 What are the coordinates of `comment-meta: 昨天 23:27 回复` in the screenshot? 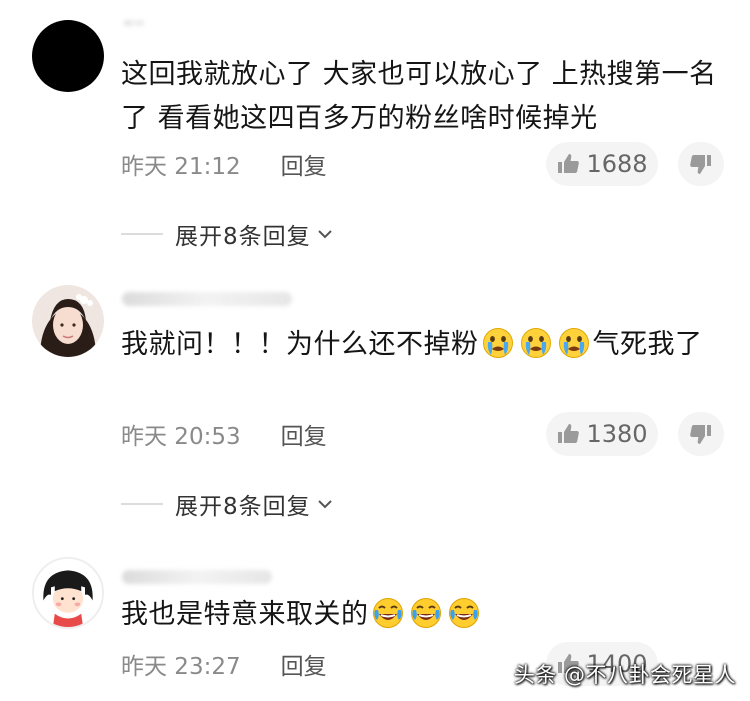 It's located at (224, 664).